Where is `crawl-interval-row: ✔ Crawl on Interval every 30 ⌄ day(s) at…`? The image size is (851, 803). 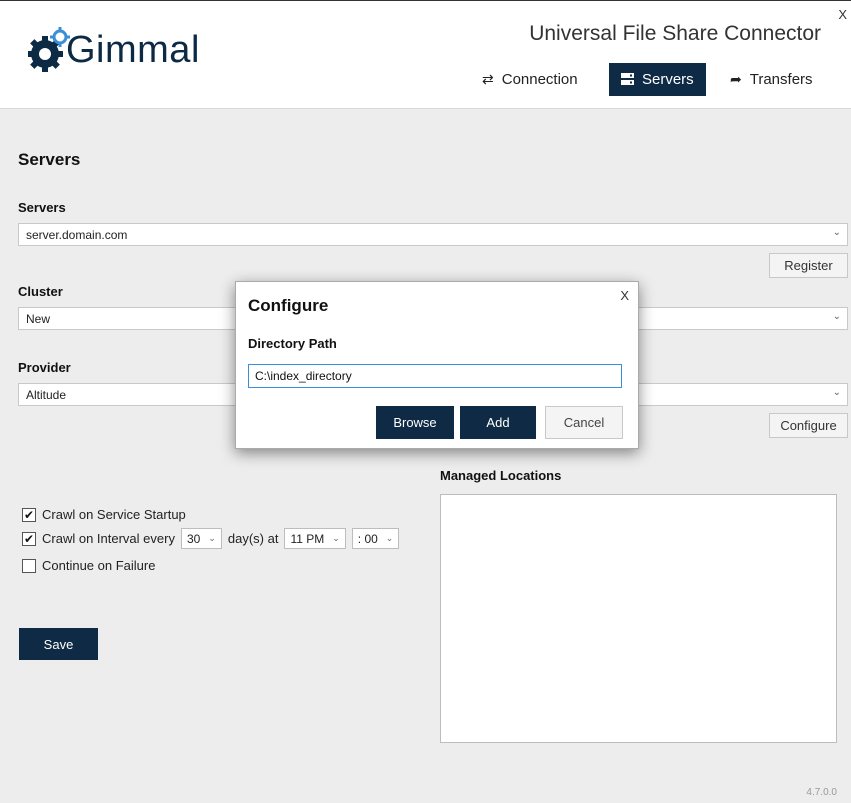
crawl-interval-row: ✔ Crawl on Interval every 30 ⌄ day(s) at… is located at coordinates (213, 538).